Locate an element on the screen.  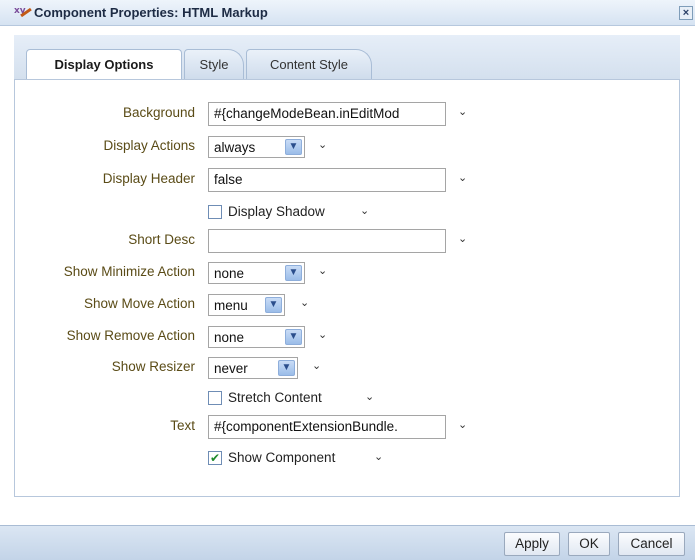
show-remove-action-label: Show Remove Action is located at coordinates (130, 335).